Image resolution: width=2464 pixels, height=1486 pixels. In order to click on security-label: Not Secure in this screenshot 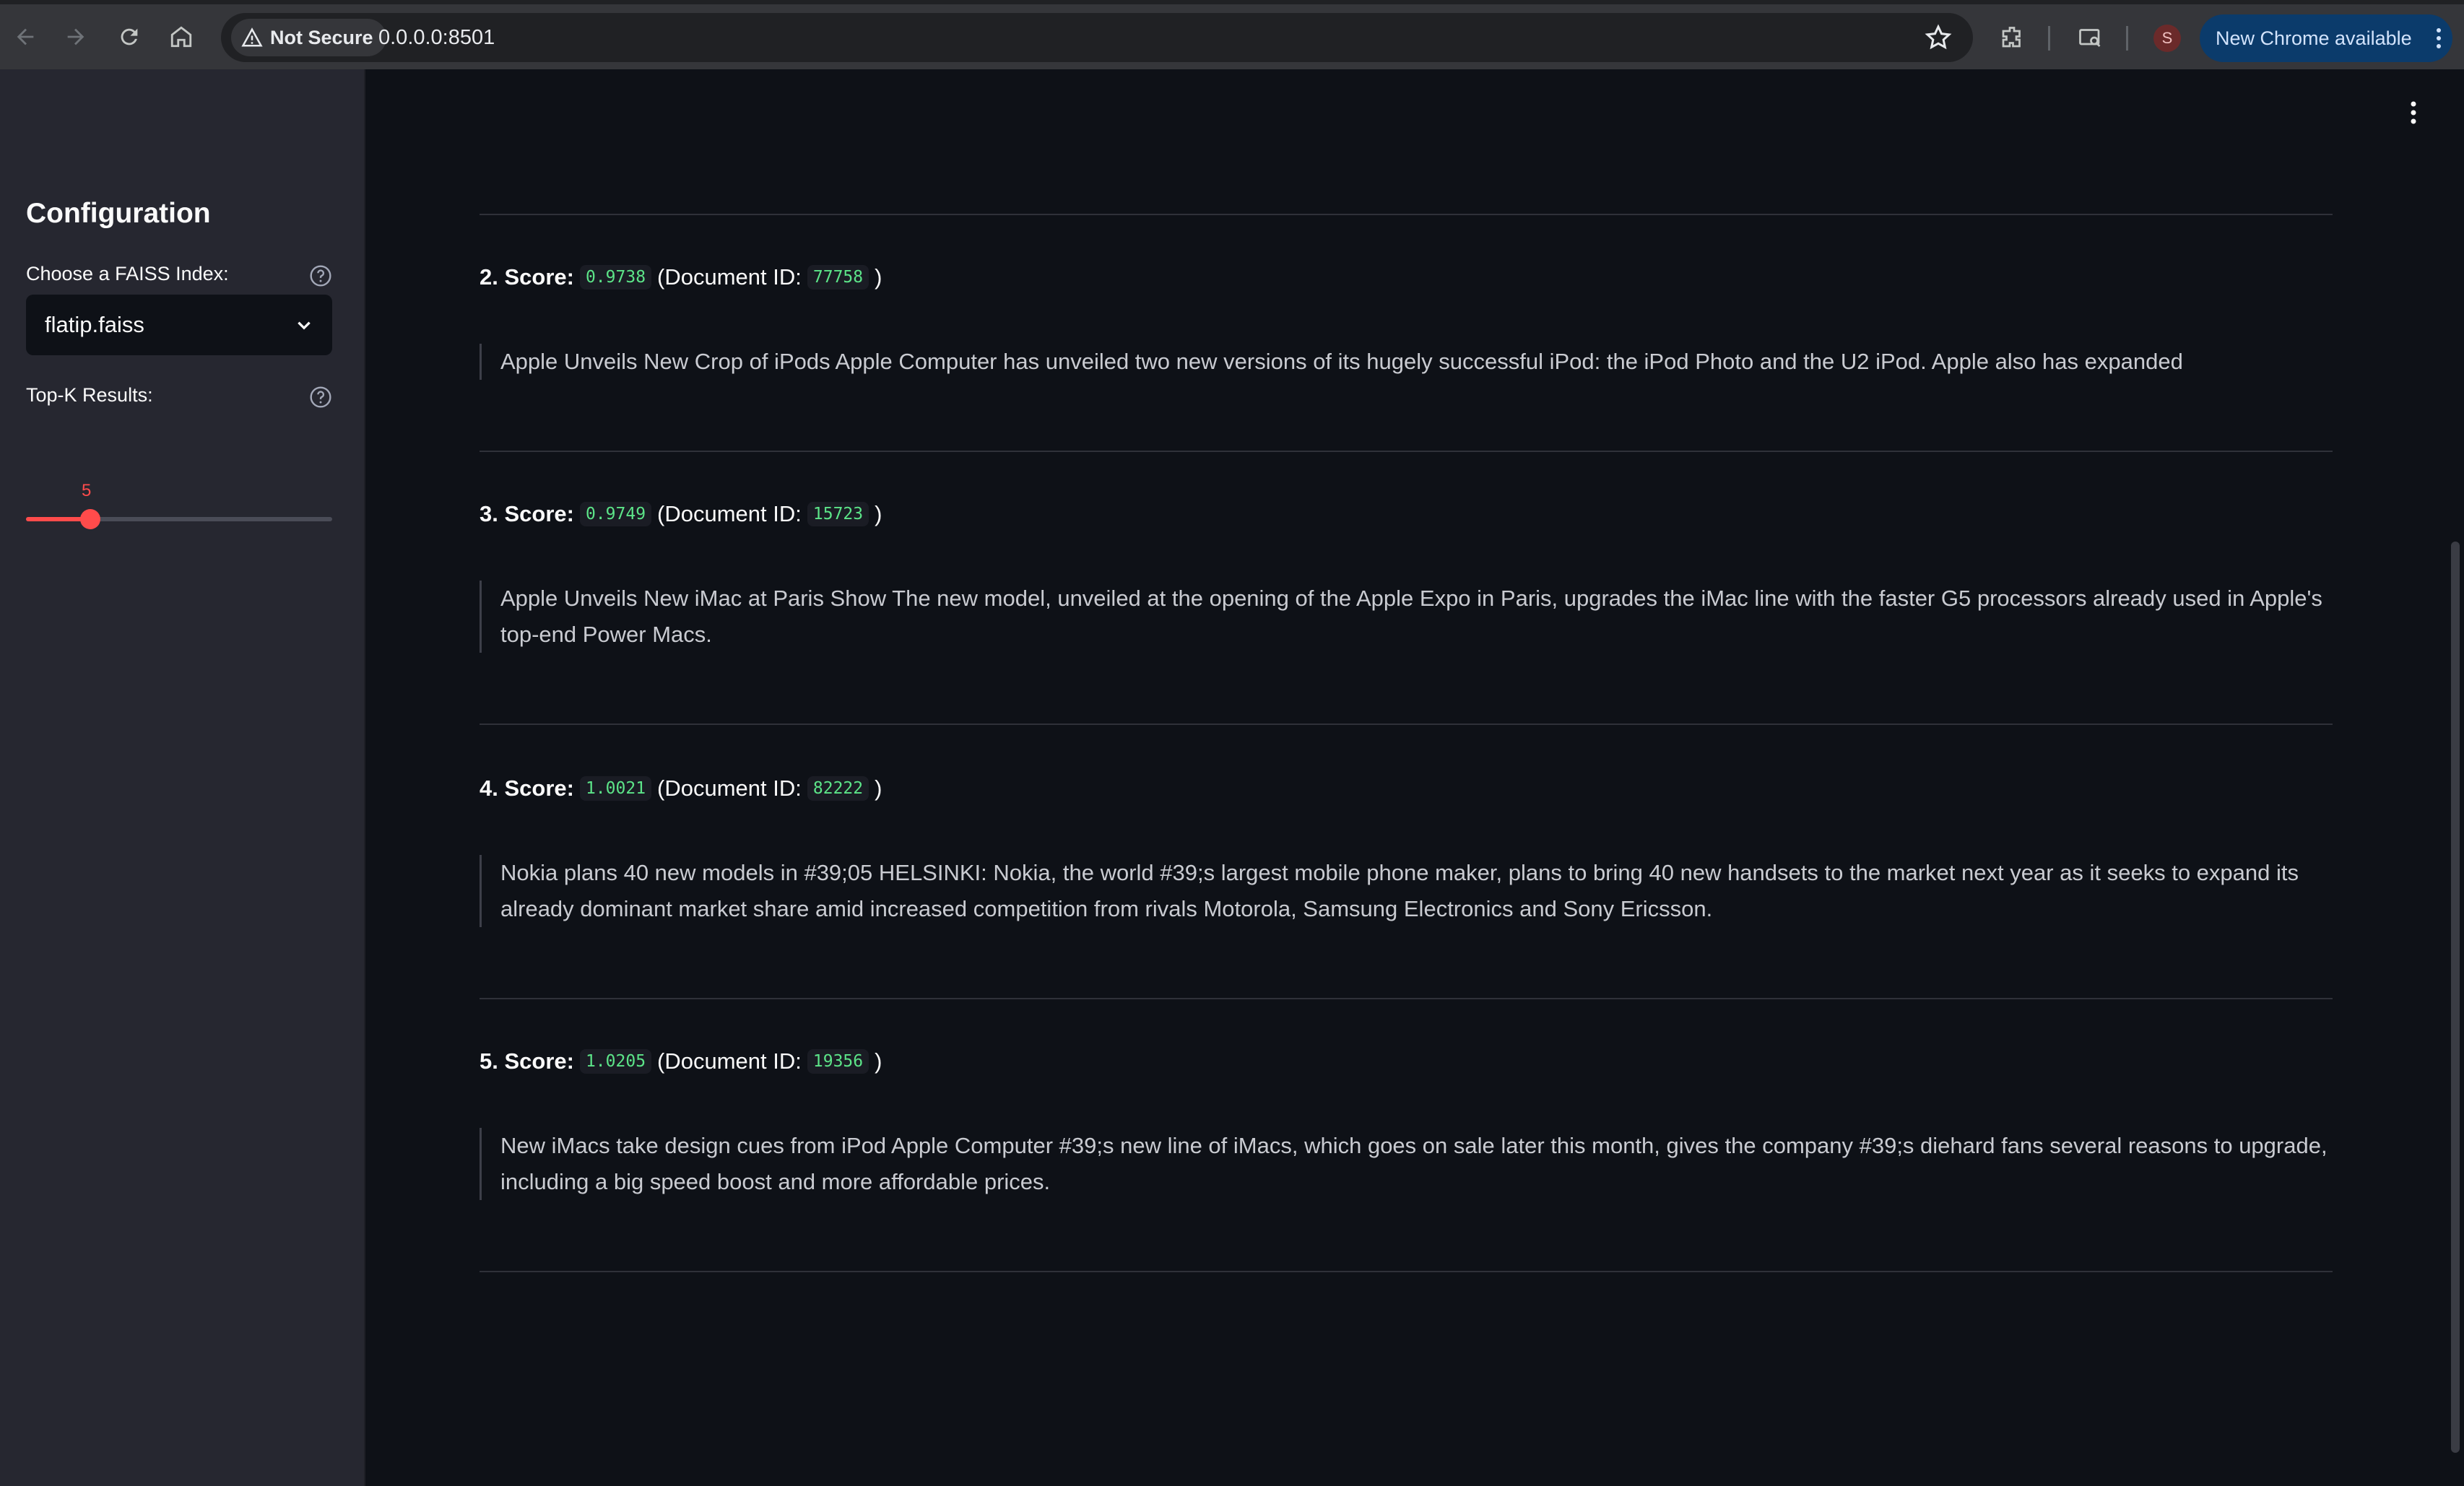, I will do `click(322, 37)`.